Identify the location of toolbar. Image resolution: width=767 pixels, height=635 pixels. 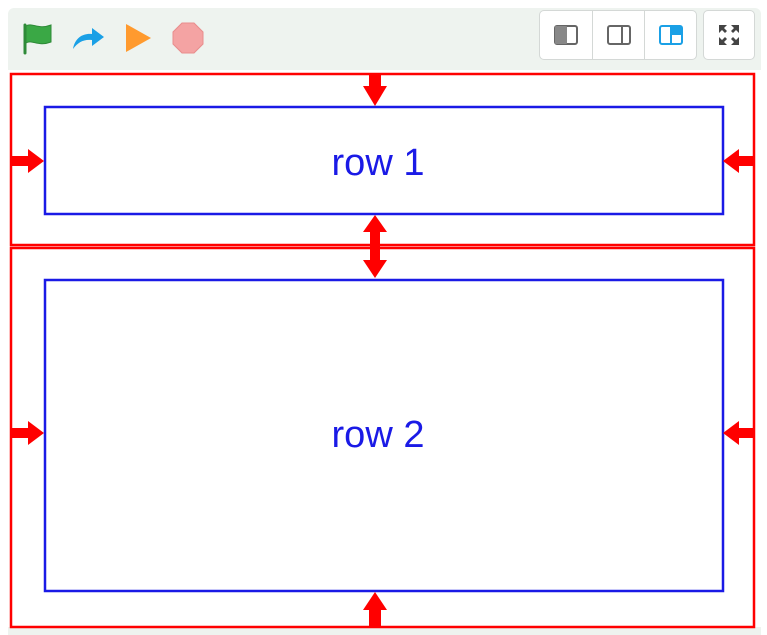
(384, 39).